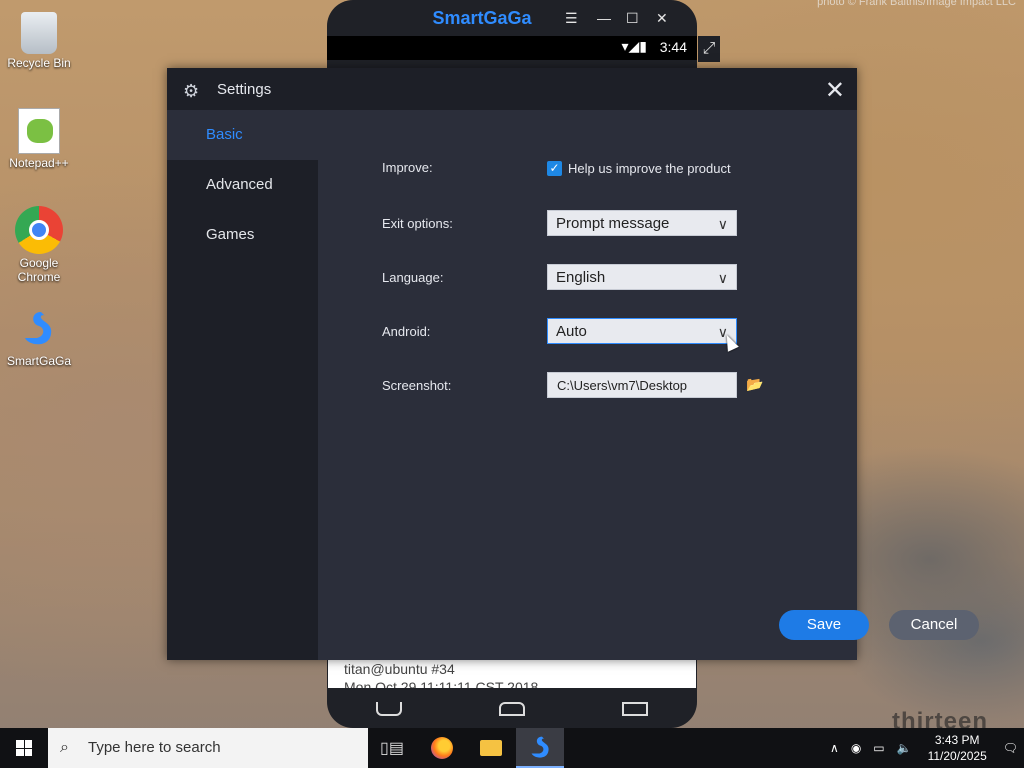  I want to click on android-nav-bar, so click(512, 709).